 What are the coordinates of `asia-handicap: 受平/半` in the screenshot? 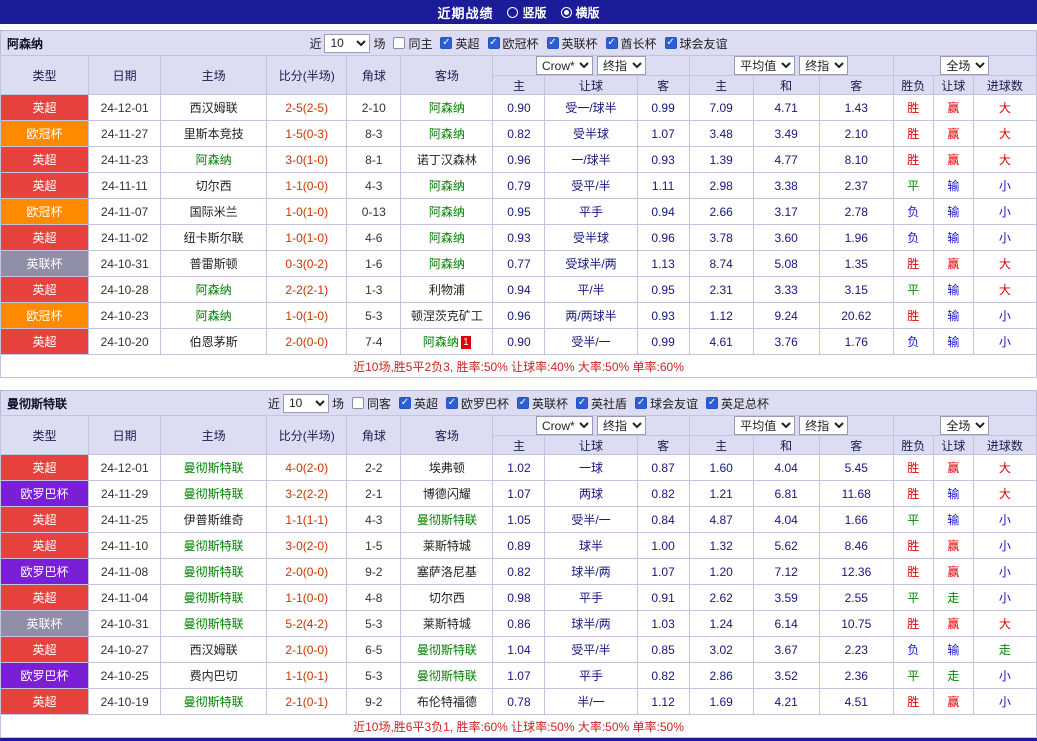 It's located at (591, 649).